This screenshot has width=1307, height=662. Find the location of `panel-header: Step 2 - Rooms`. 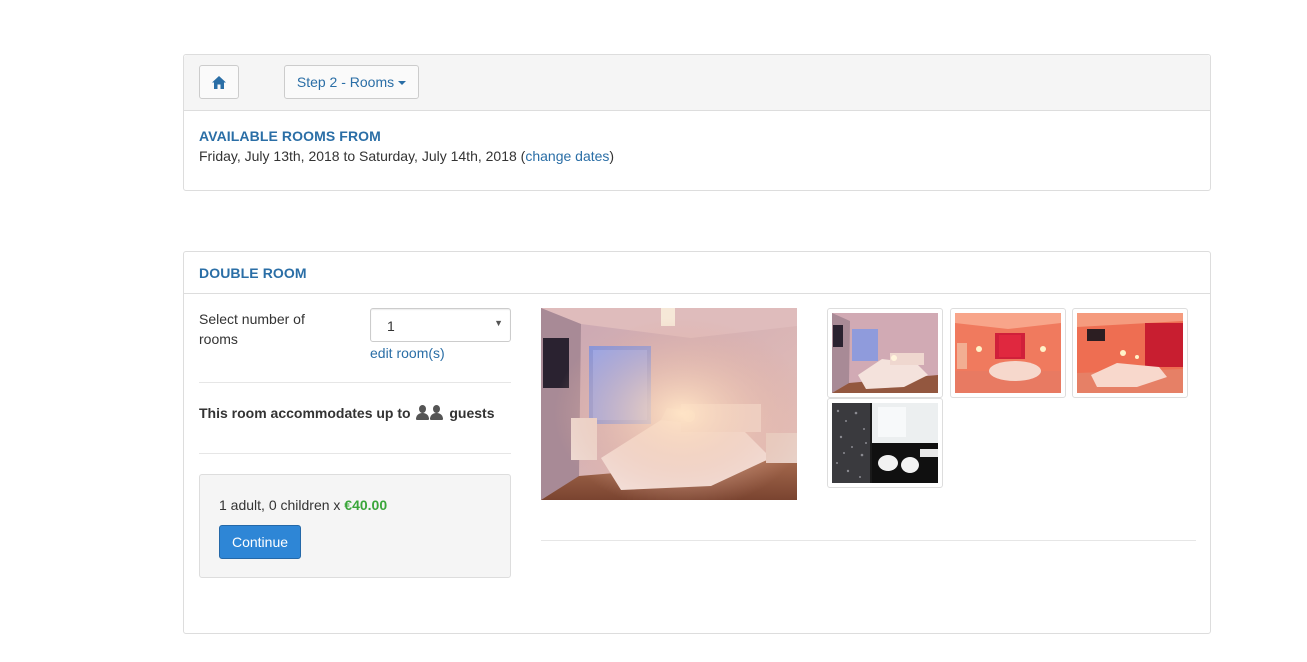

panel-header: Step 2 - Rooms is located at coordinates (697, 83).